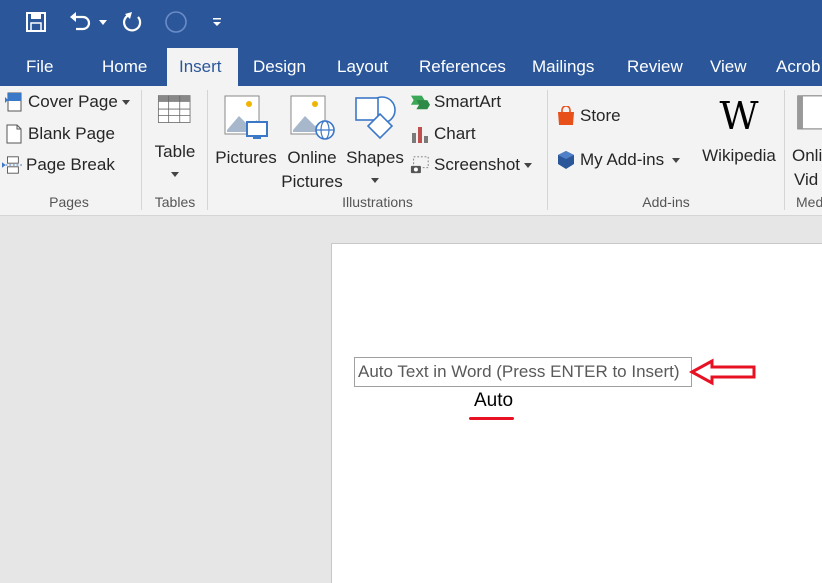 The width and height of the screenshot is (822, 583). What do you see at coordinates (175, 202) in the screenshot?
I see `group-label-tables: Tables` at bounding box center [175, 202].